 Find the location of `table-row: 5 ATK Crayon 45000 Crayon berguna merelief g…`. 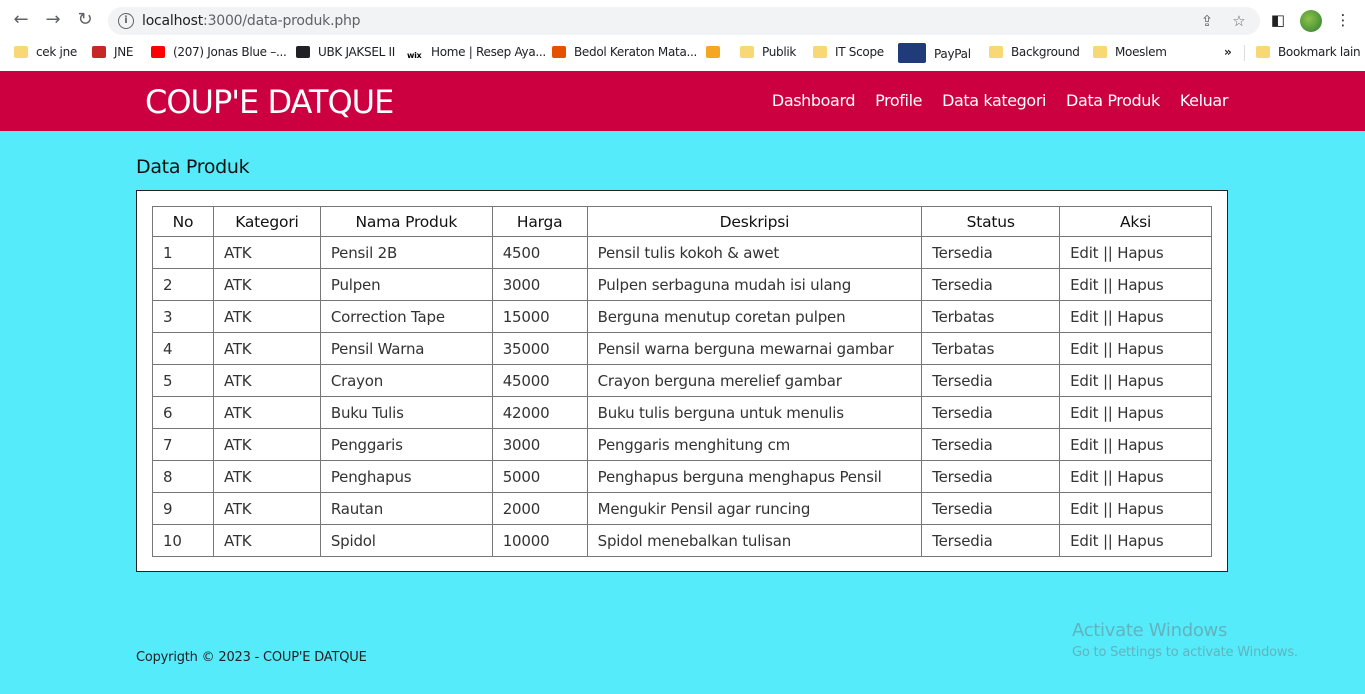

table-row: 5 ATK Crayon 45000 Crayon berguna merelief g… is located at coordinates (682, 380).